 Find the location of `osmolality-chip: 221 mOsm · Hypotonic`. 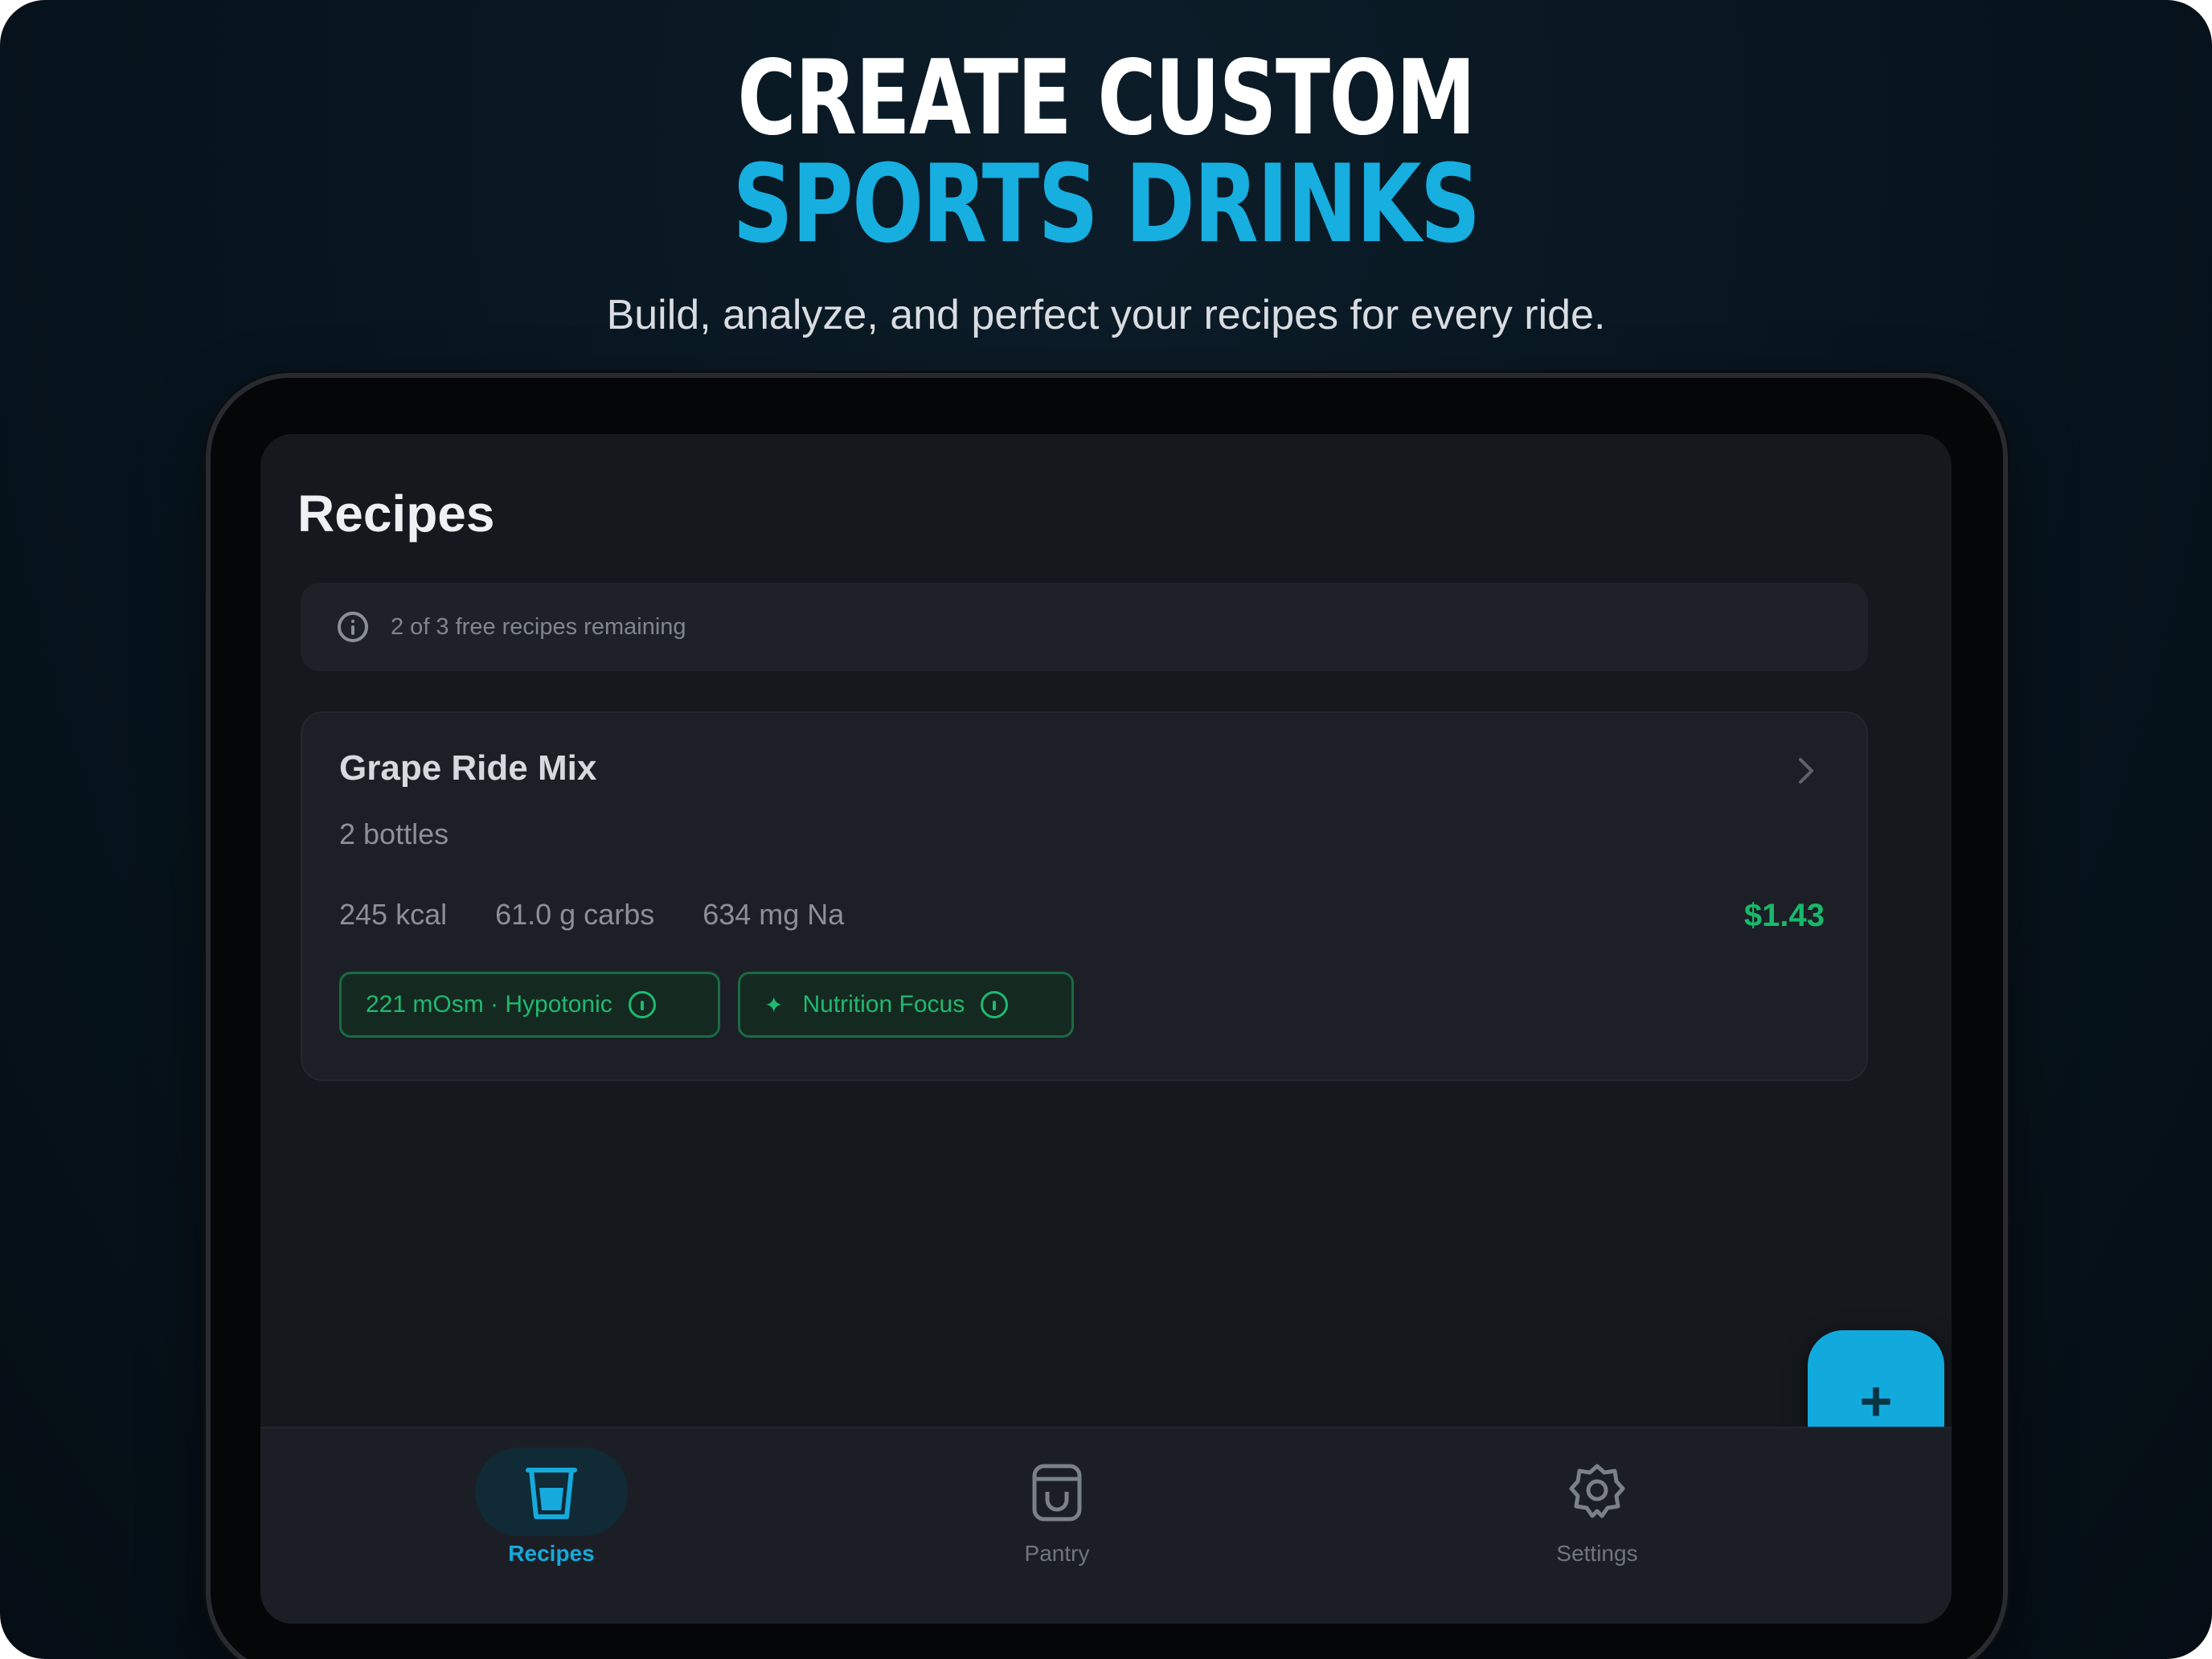

osmolality-chip: 221 mOsm · Hypotonic is located at coordinates (529, 1005).